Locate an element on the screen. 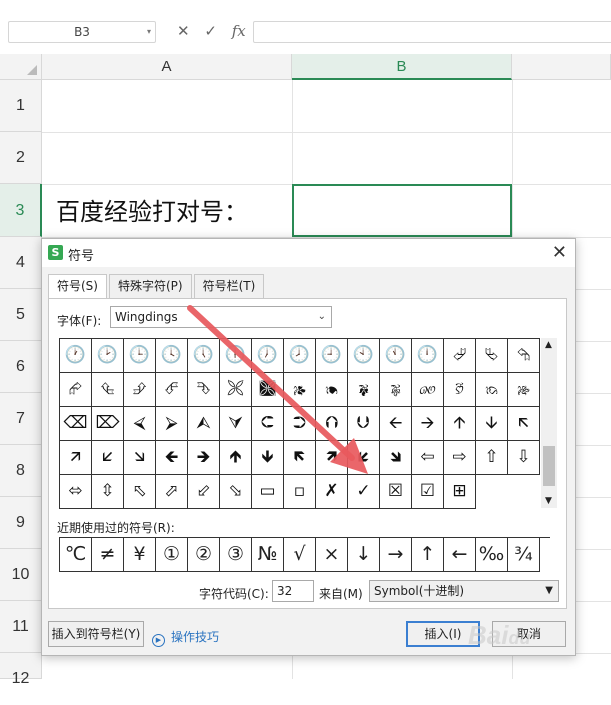 This screenshot has width=611, height=705. symbol-cell: 🡪 is located at coordinates (428, 424).